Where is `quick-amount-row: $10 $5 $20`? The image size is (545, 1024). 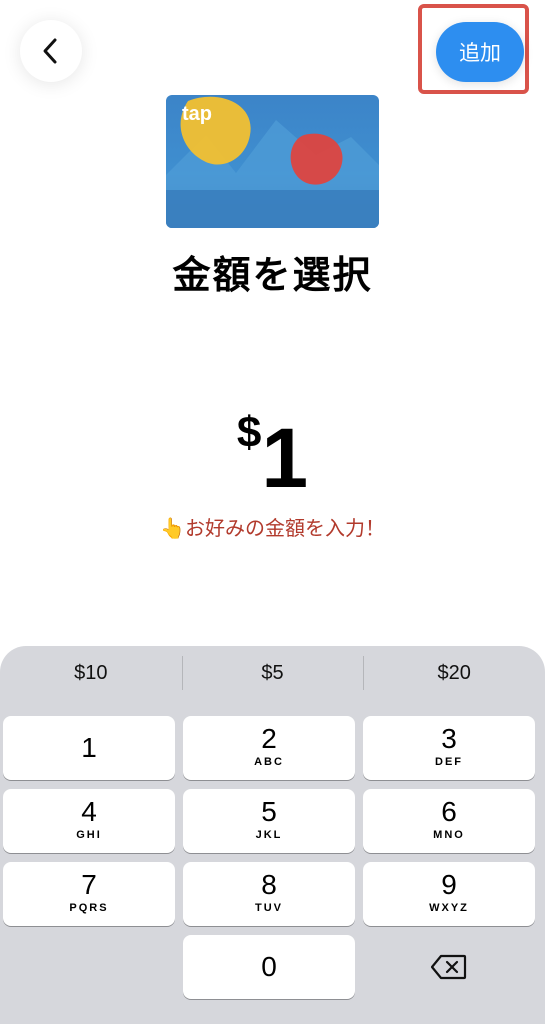 quick-amount-row: $10 $5 $20 is located at coordinates (272, 673).